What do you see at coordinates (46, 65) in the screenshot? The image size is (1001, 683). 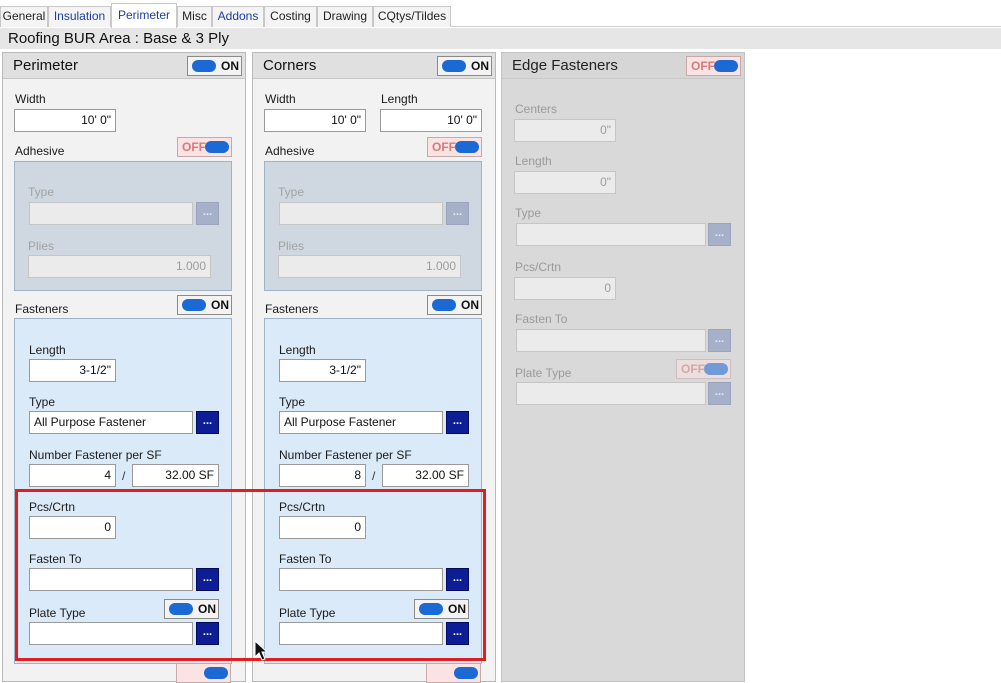 I see `perimeter-title: Perimeter` at bounding box center [46, 65].